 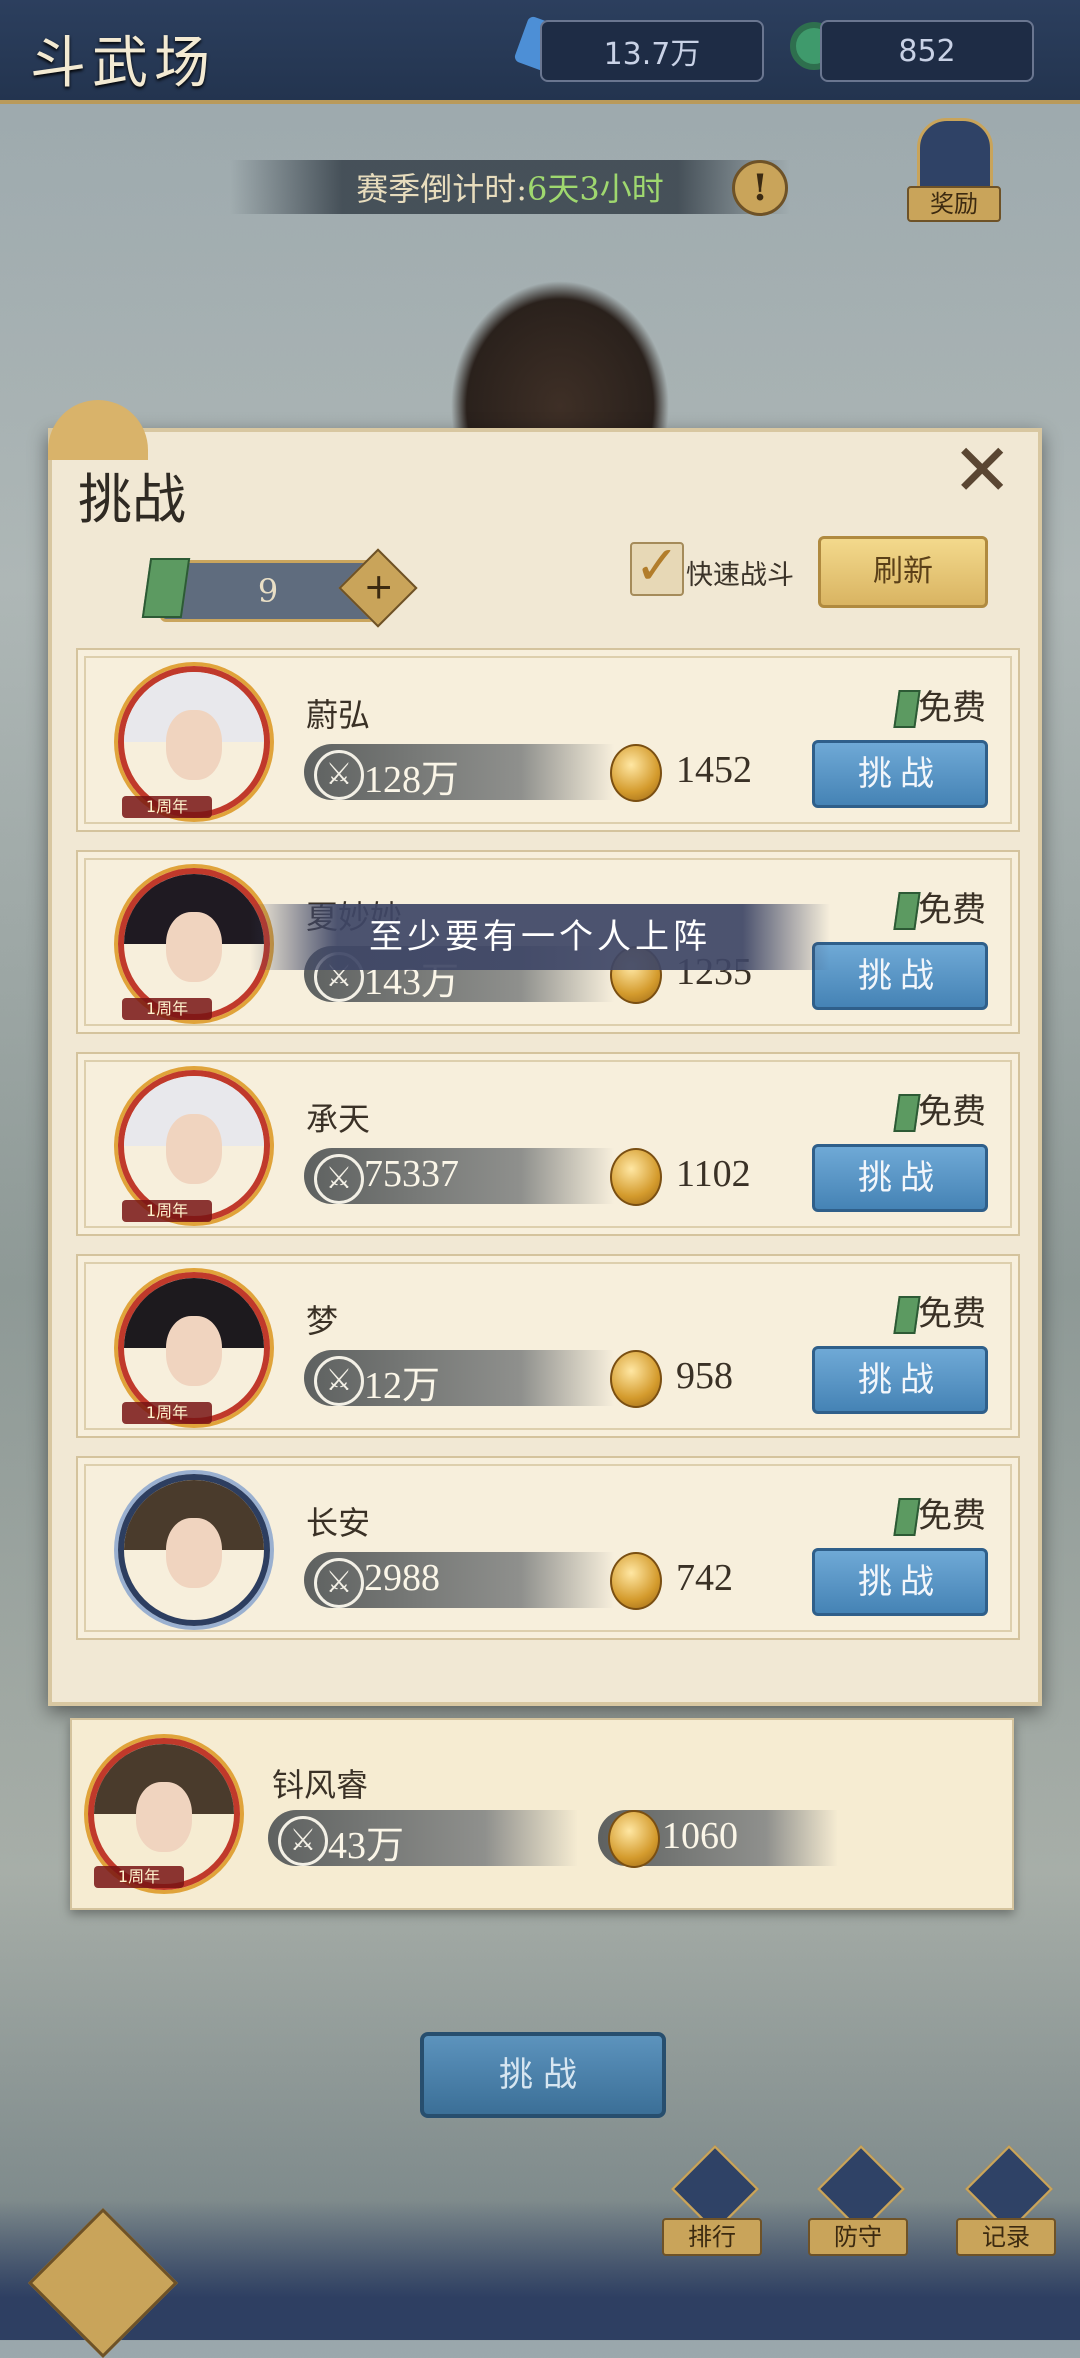 What do you see at coordinates (704, 1578) in the screenshot?
I see `score-value: 742` at bounding box center [704, 1578].